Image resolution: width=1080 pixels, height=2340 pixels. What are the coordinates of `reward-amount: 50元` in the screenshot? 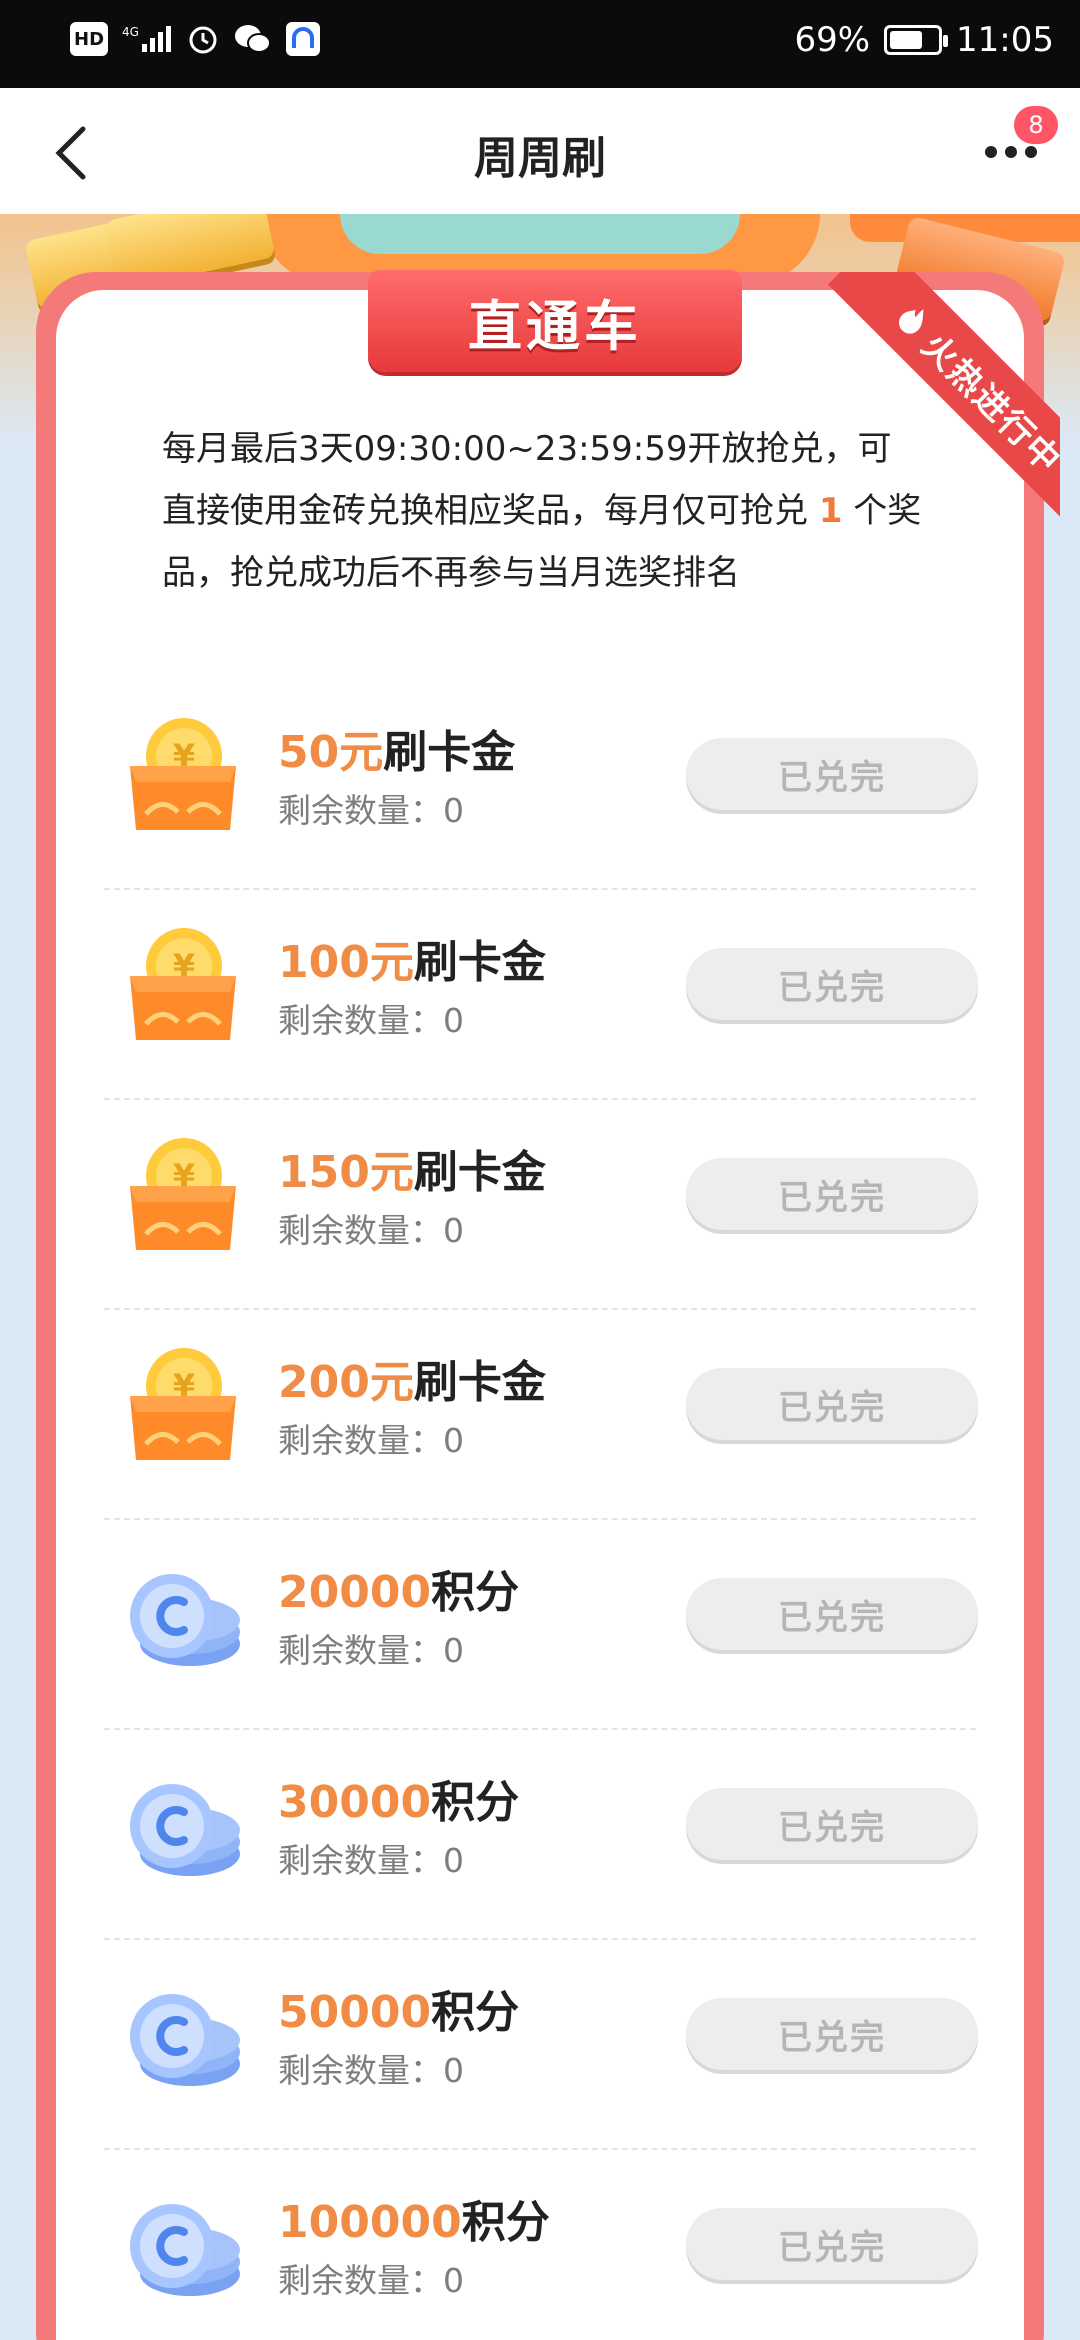 It's located at (331, 752).